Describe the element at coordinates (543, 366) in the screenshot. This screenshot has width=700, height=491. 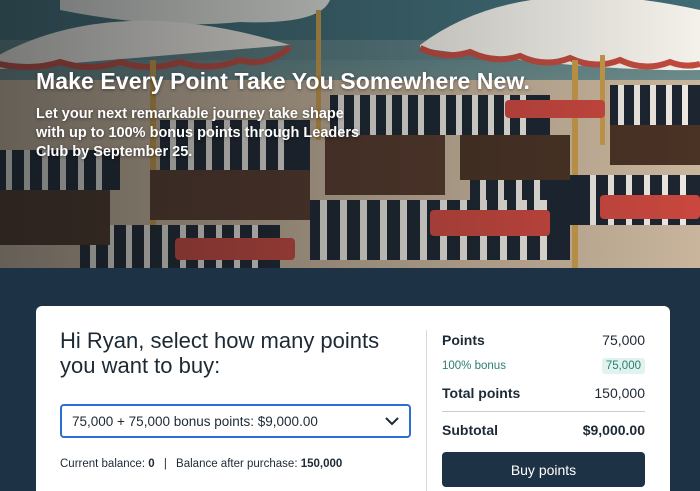
I see `bonus-row: 100% bonus 75,000` at that location.